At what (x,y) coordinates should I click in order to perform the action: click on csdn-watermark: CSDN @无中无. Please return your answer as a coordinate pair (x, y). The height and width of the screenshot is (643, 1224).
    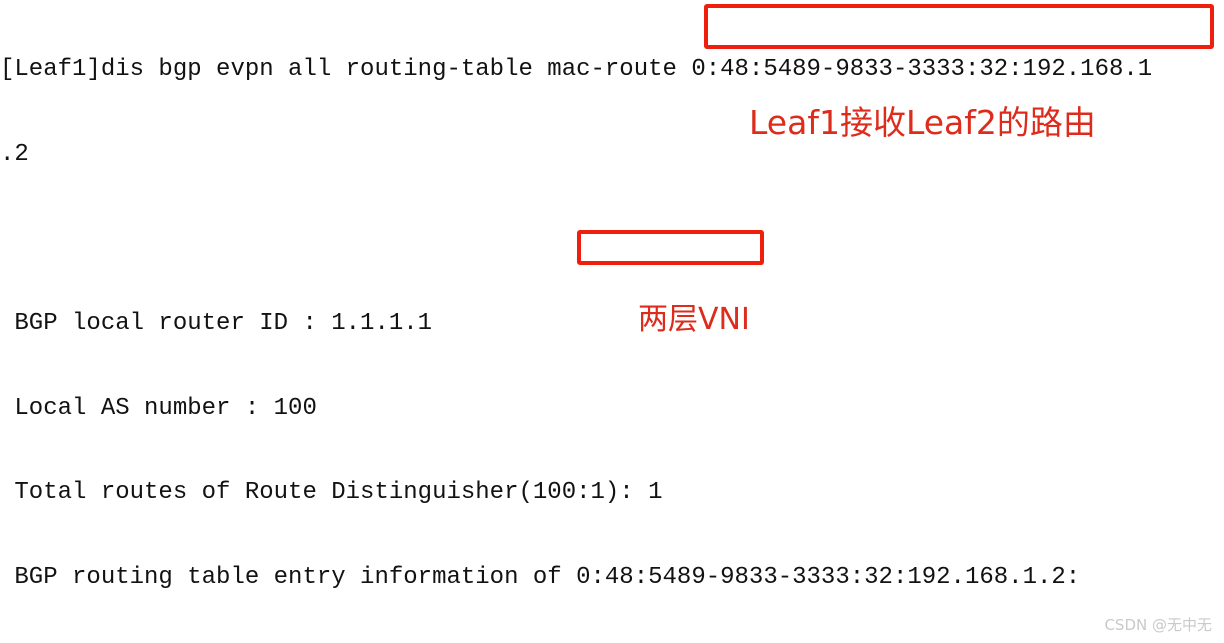
    Looking at the image, I should click on (1158, 625).